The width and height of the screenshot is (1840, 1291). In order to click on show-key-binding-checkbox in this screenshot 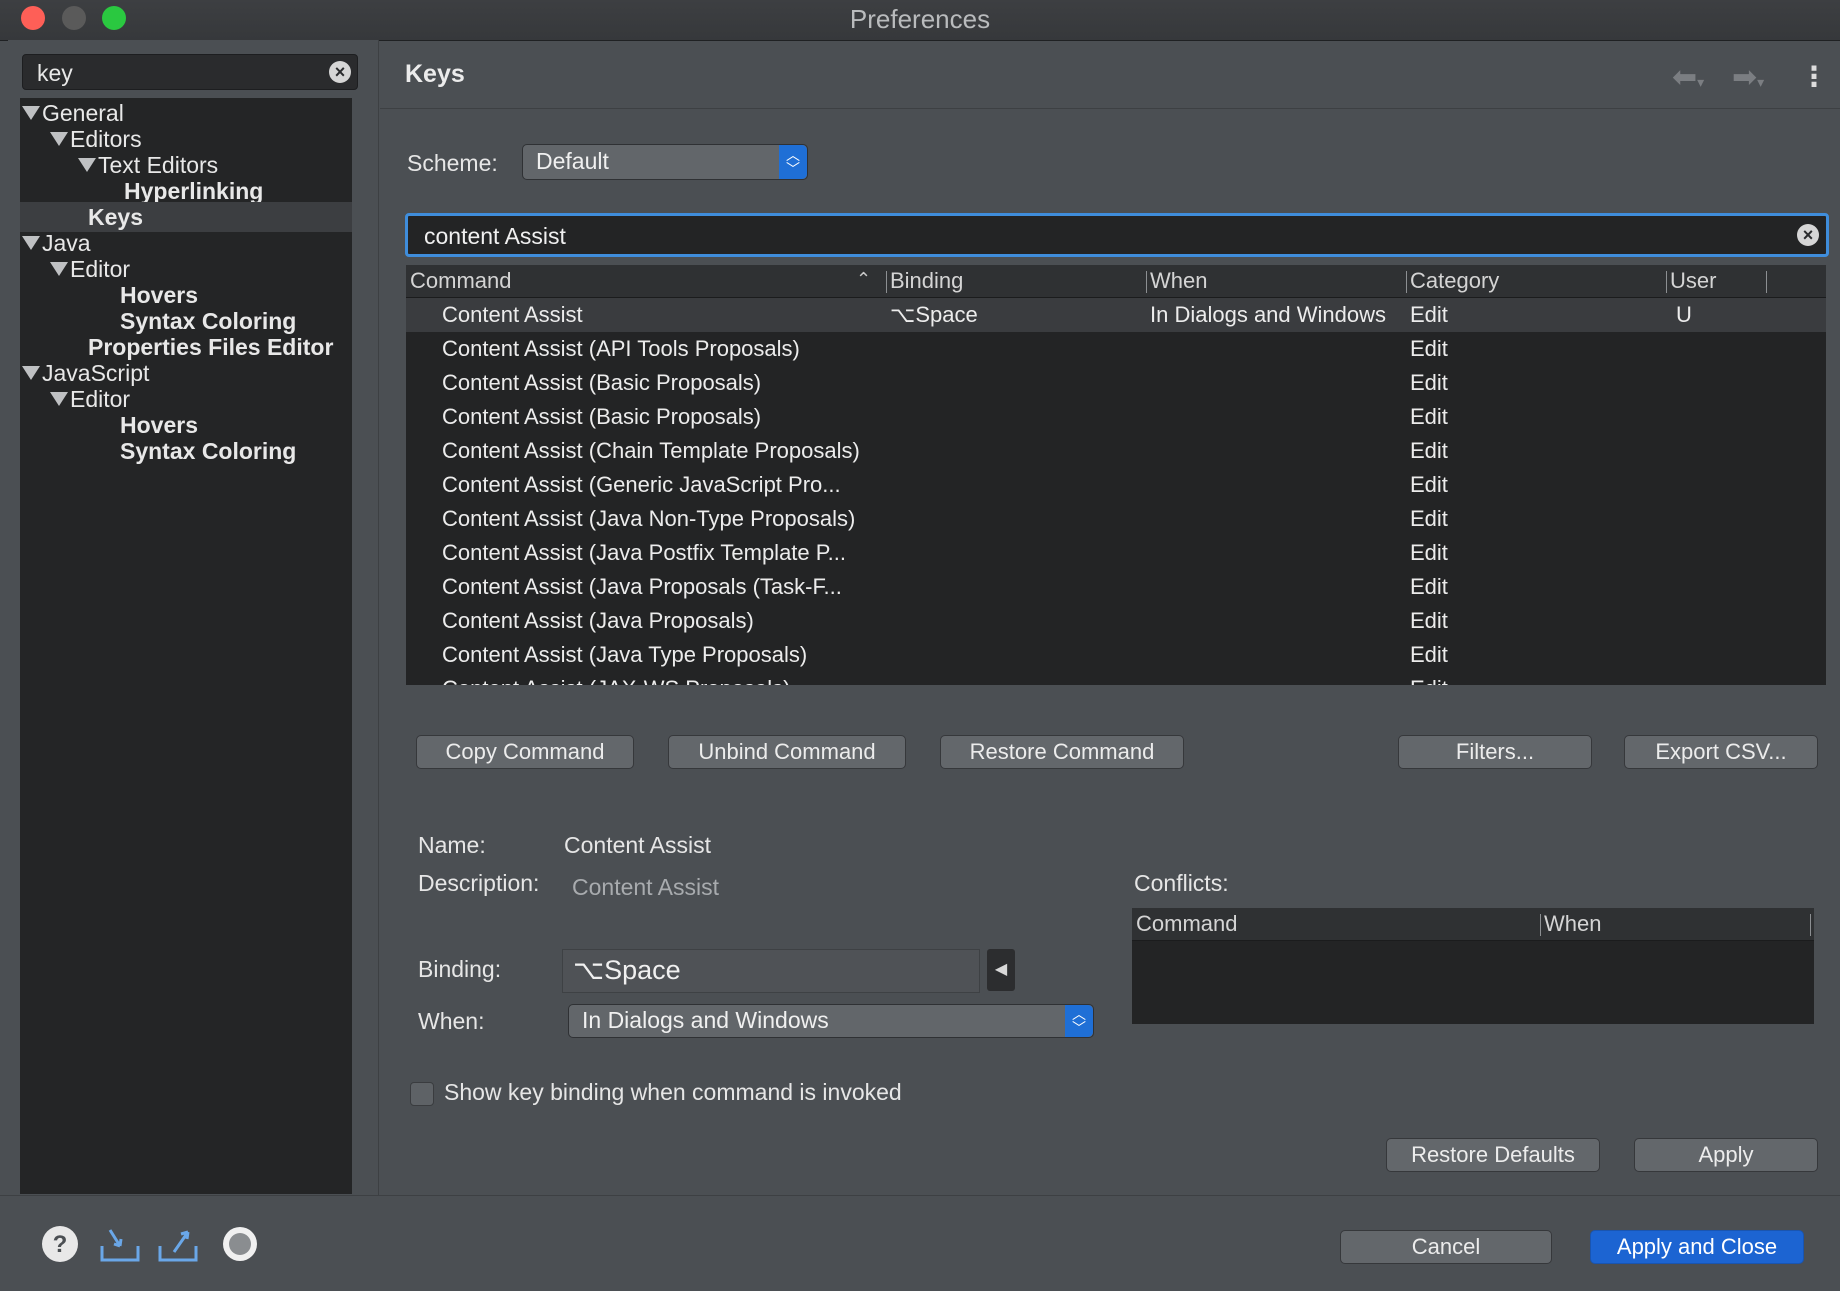, I will do `click(422, 1094)`.